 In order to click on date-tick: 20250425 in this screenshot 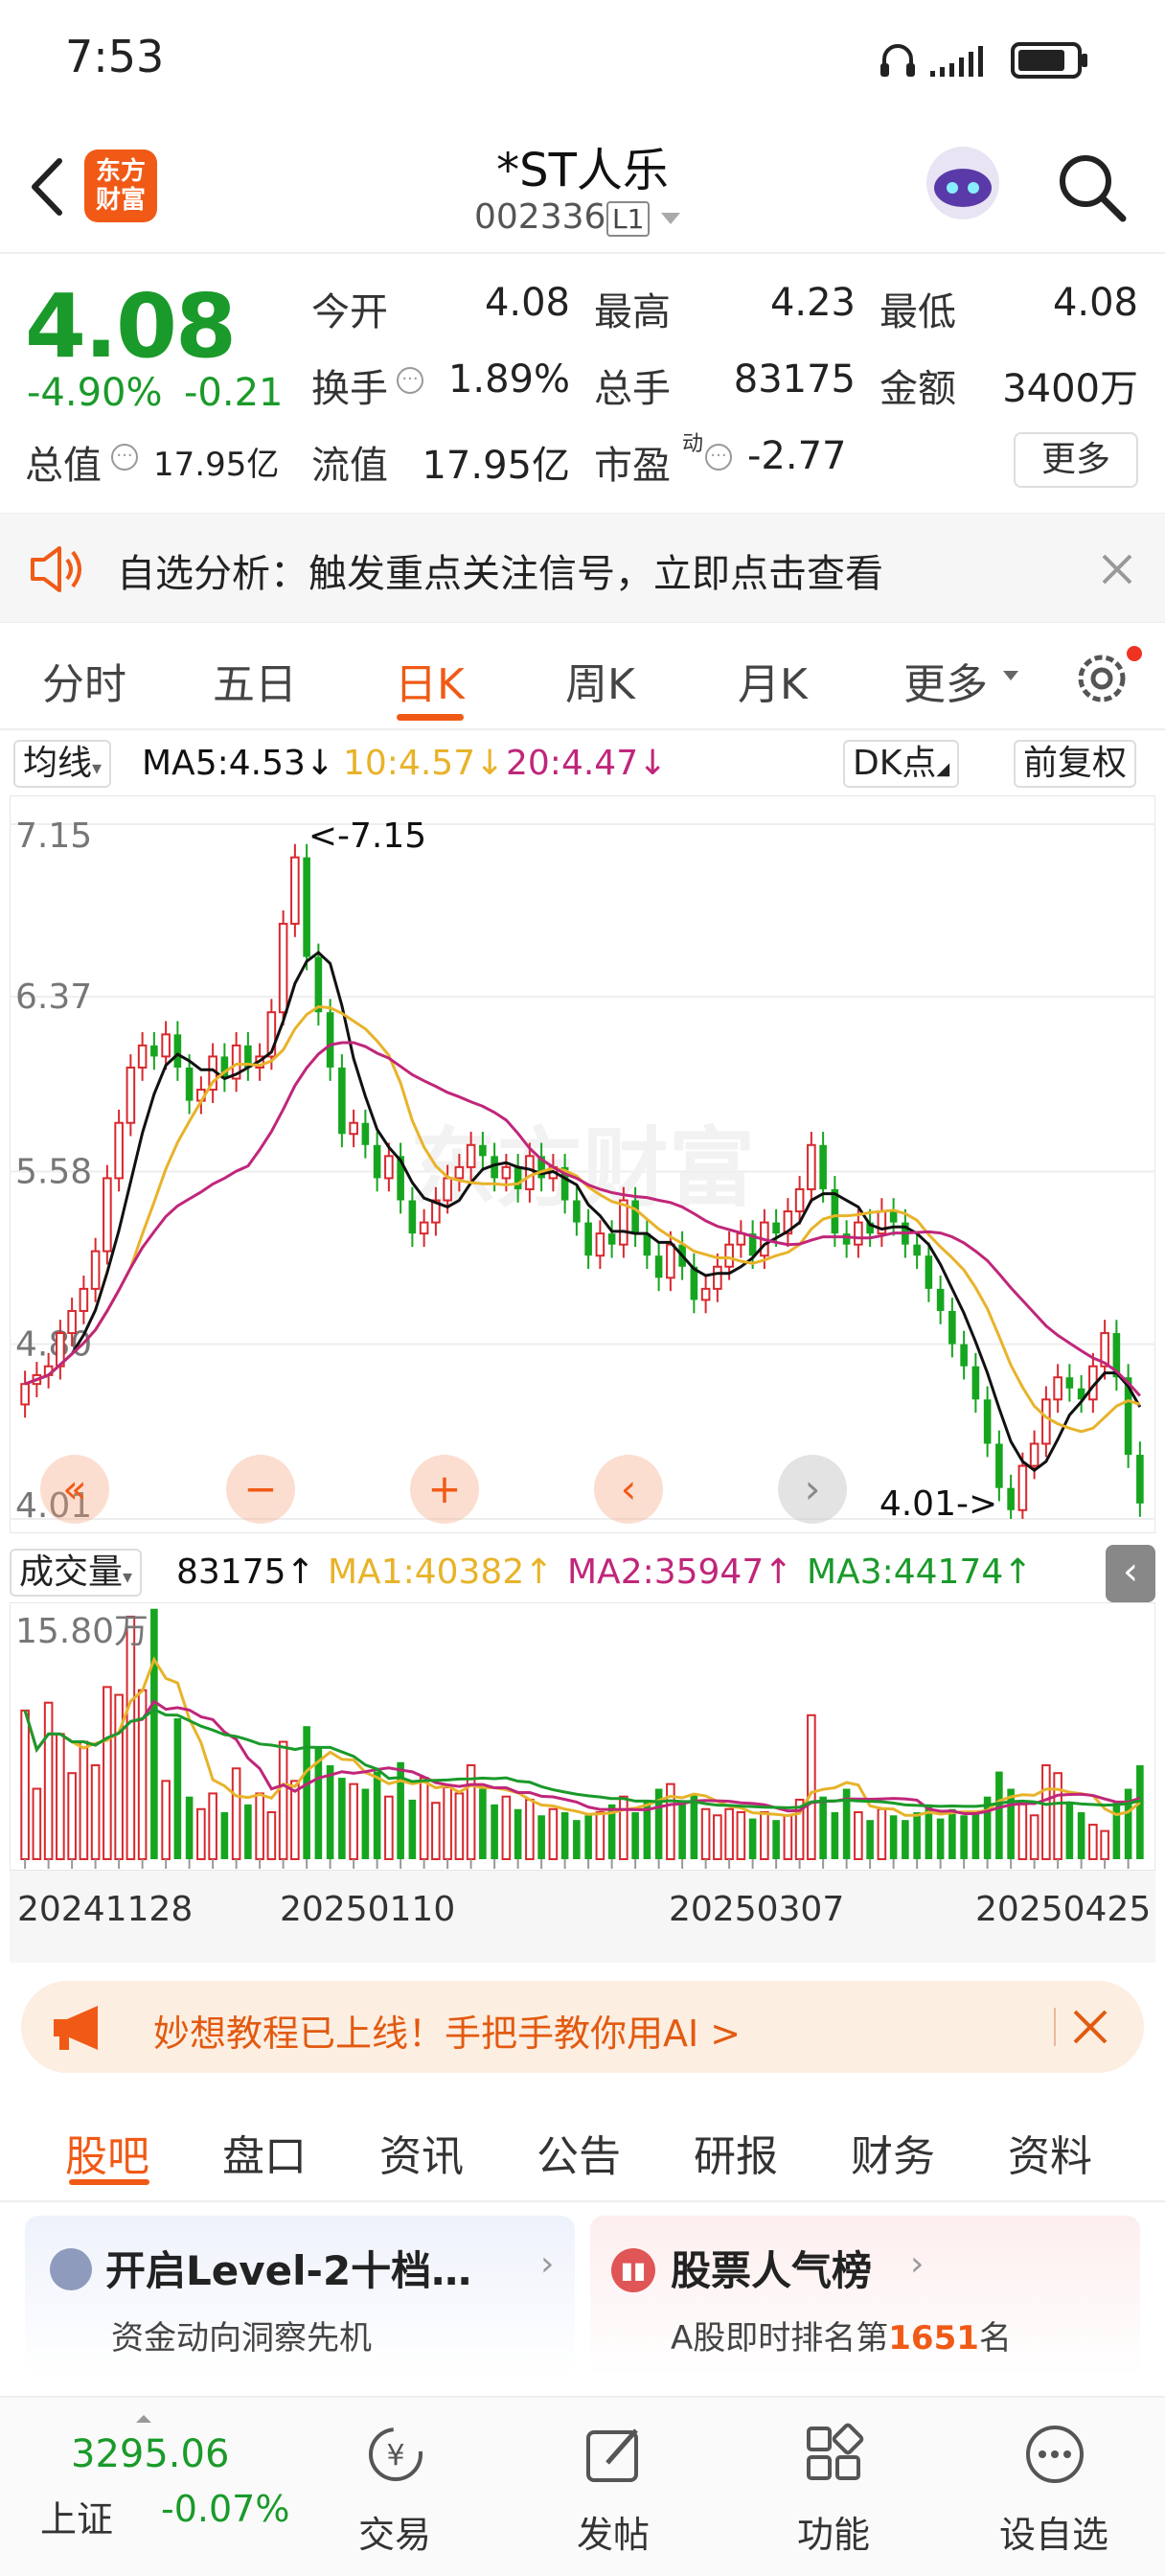, I will do `click(1063, 1909)`.